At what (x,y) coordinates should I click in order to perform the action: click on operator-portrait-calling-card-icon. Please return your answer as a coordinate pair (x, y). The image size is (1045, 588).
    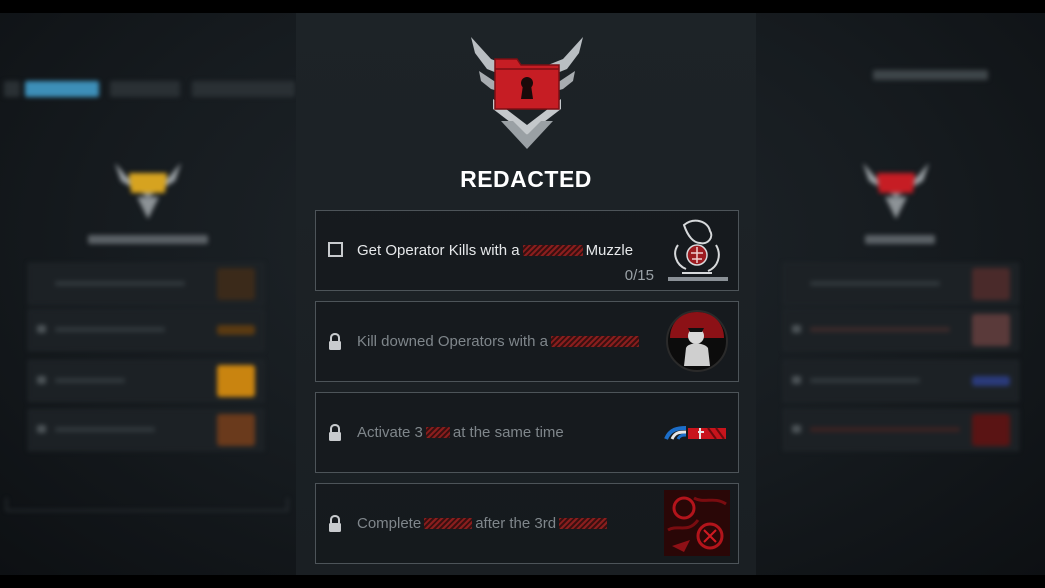
    Looking at the image, I should click on (697, 341).